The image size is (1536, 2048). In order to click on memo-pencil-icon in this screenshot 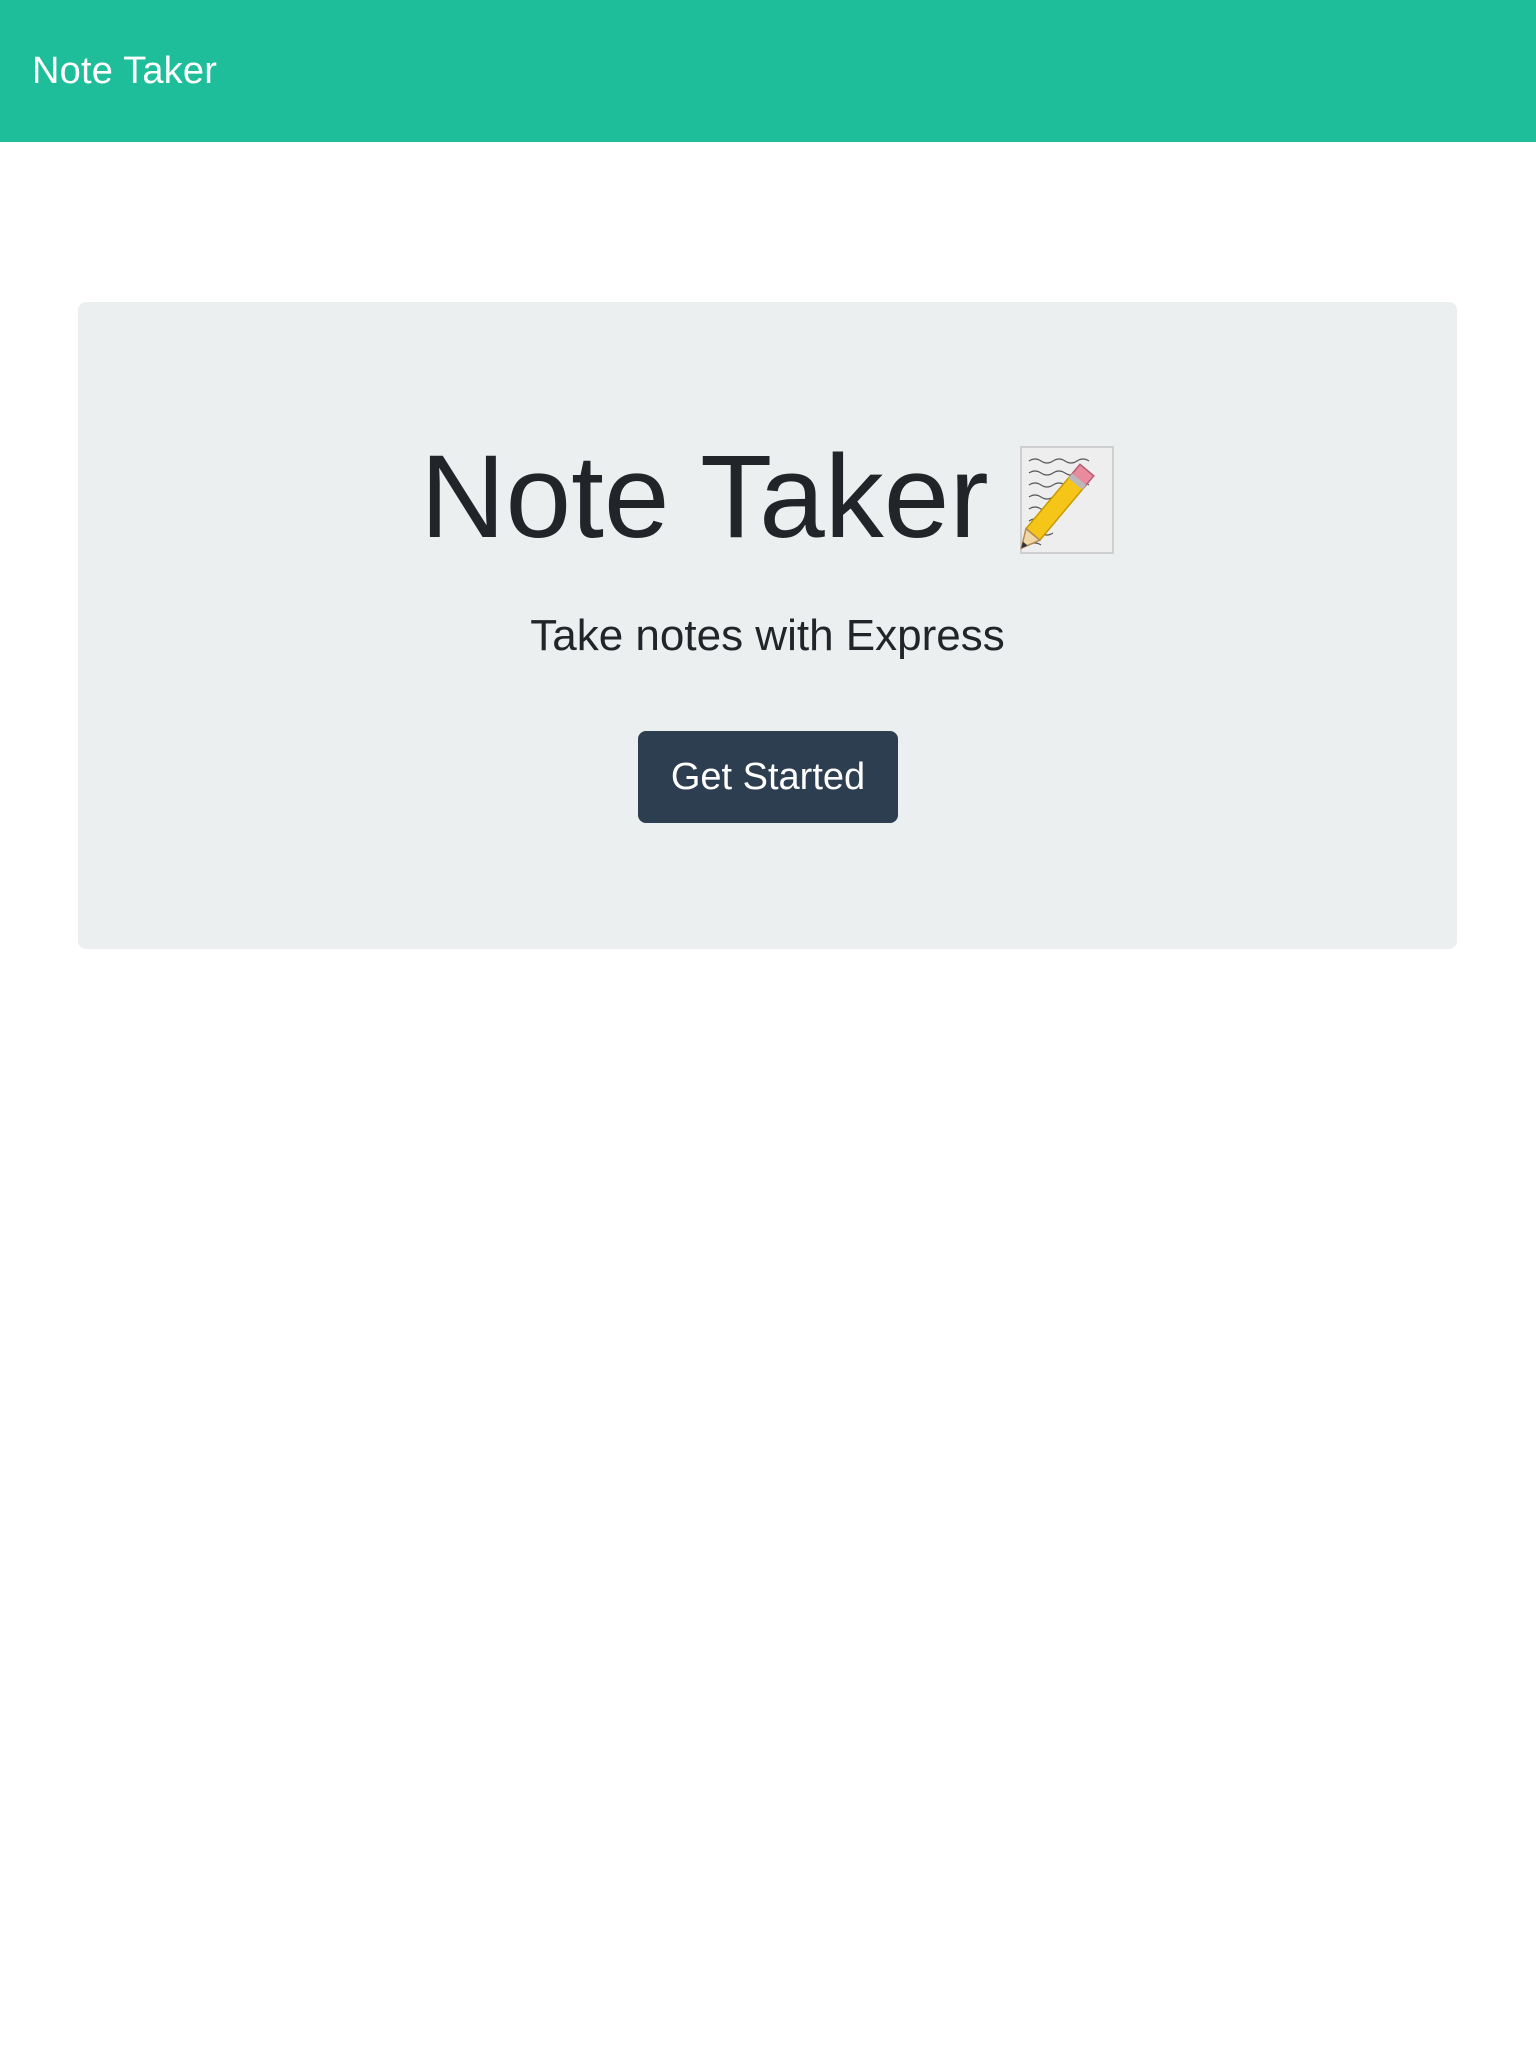, I will do `click(1067, 500)`.